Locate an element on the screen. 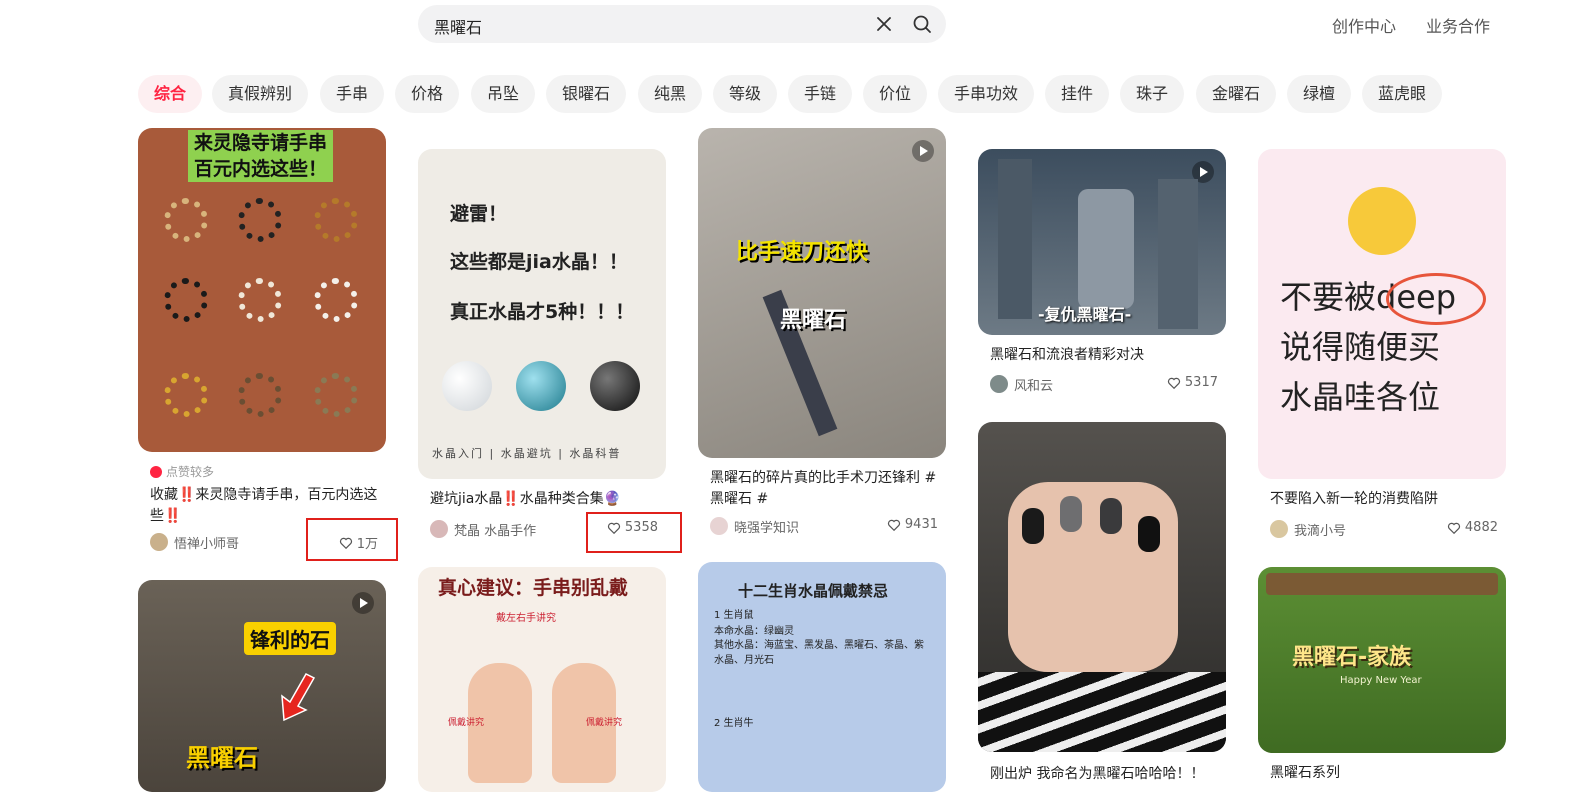 This screenshot has width=1582, height=792. chip-price: 价格 is located at coordinates (427, 94).